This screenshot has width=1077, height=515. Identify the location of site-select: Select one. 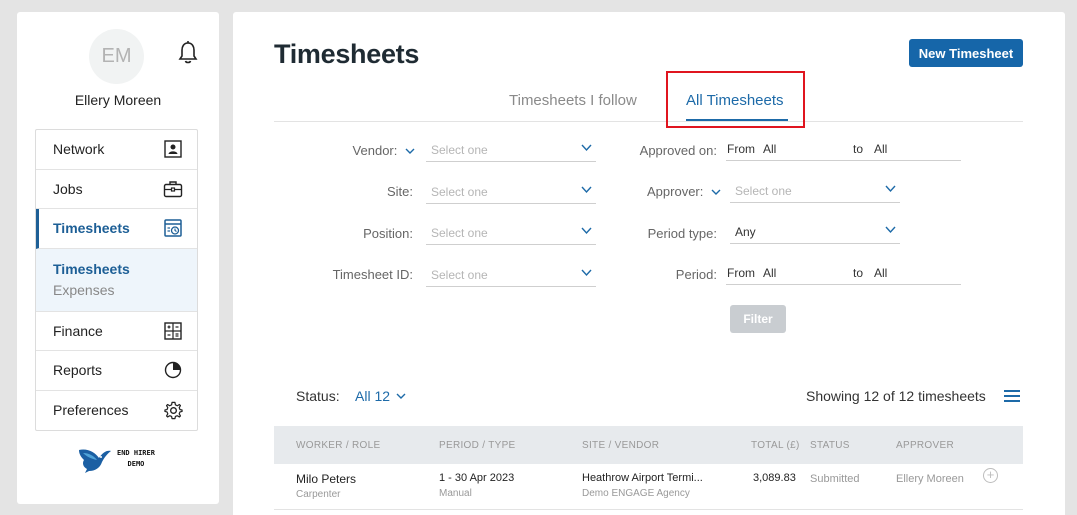
(511, 193).